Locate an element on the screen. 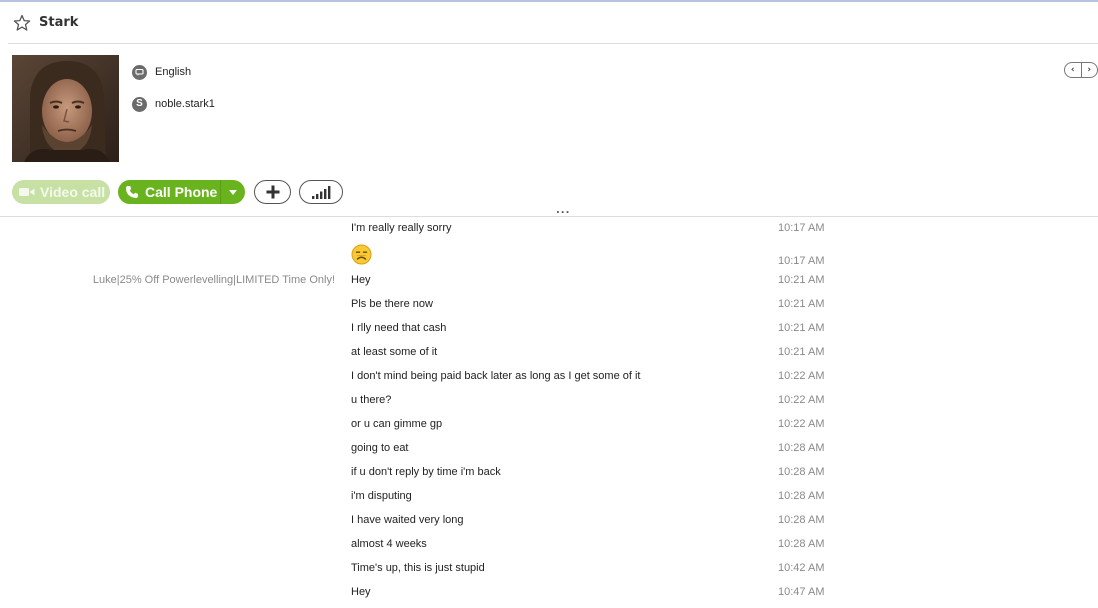 This screenshot has height=608, width=1098. language-row: English is located at coordinates (161, 72).